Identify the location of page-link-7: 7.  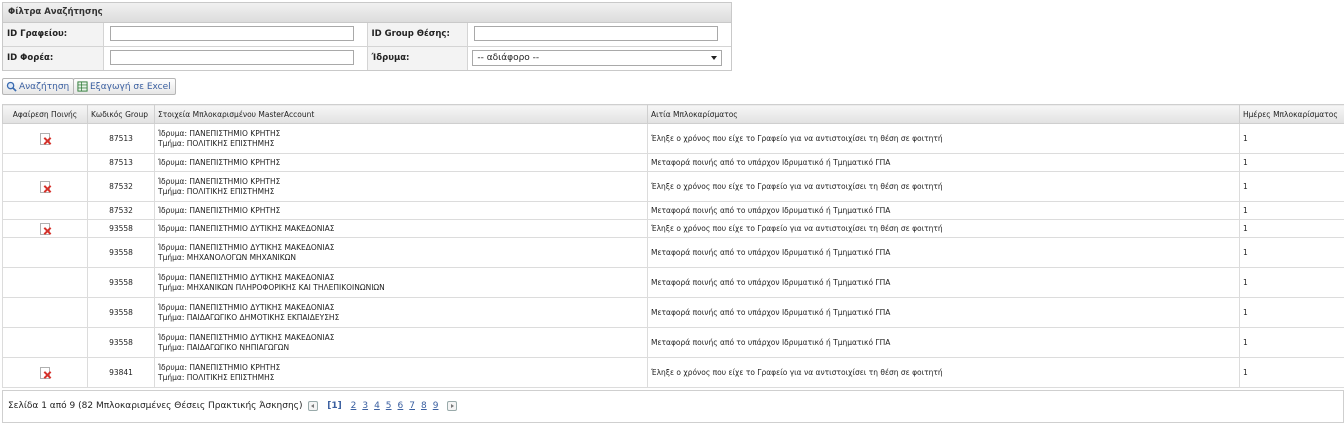
(412, 406).